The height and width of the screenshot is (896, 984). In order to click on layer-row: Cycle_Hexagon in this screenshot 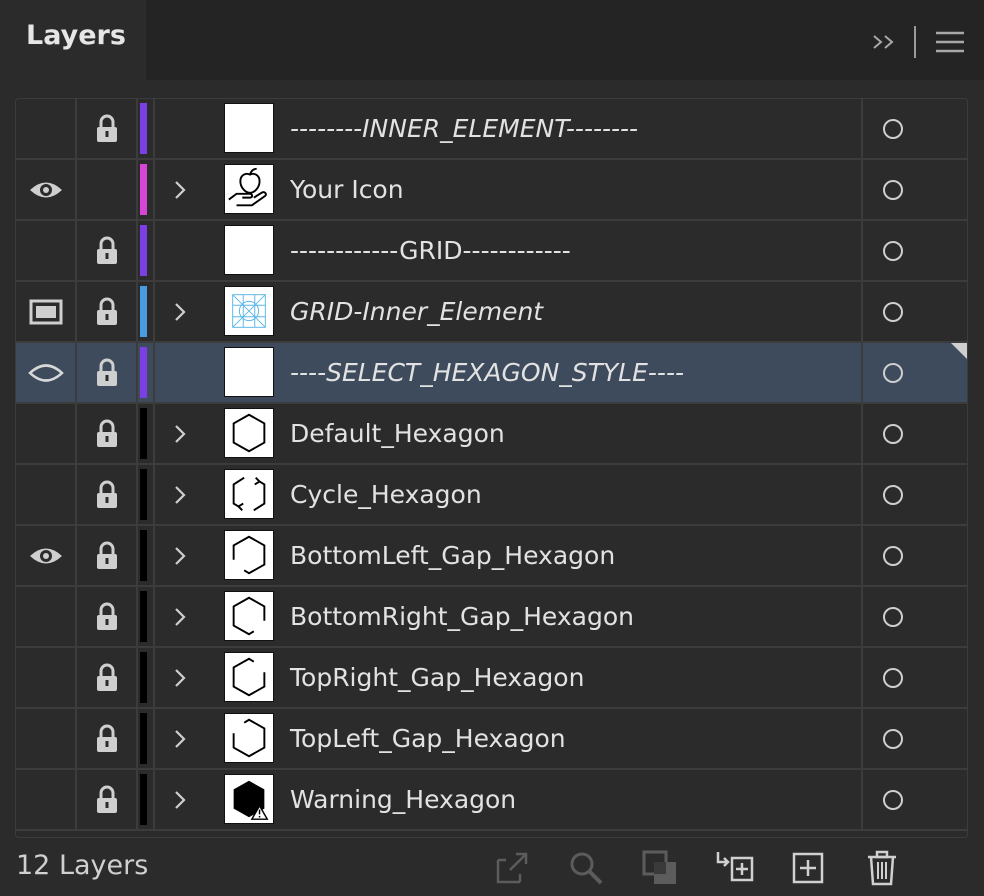, I will do `click(491, 495)`.